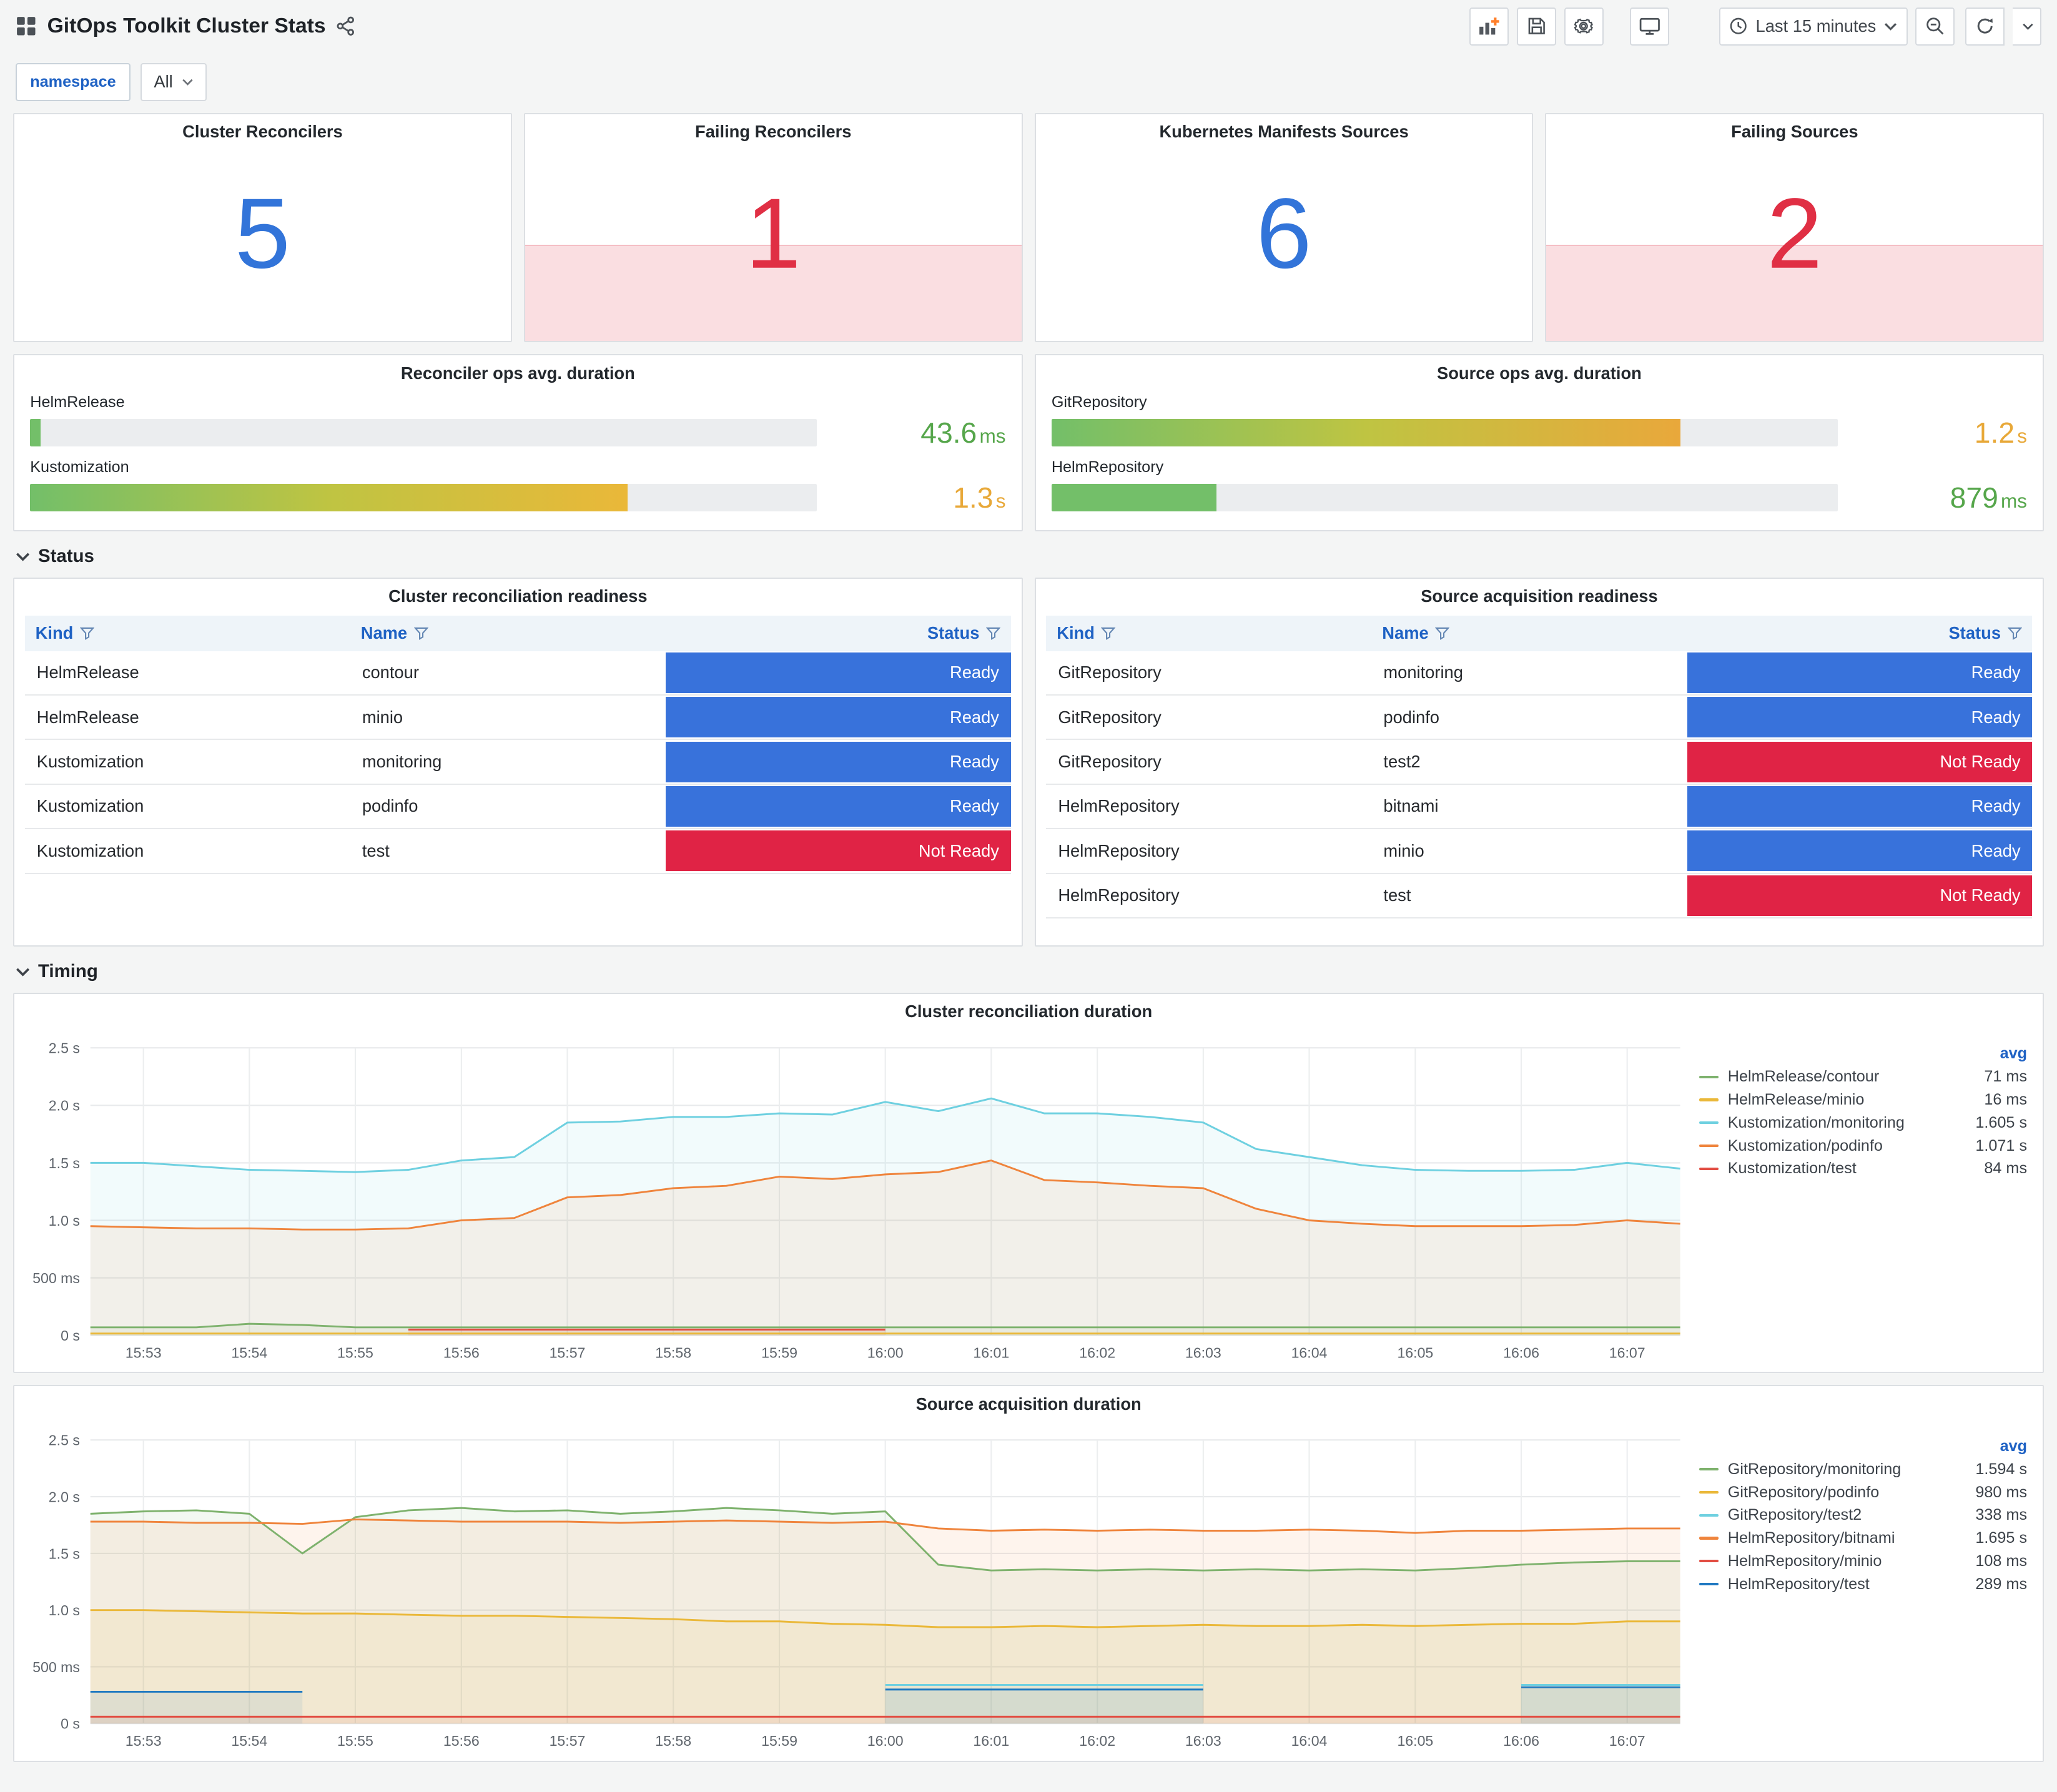 The width and height of the screenshot is (2057, 1792). What do you see at coordinates (885, 1741) in the screenshot?
I see `svg-text: 16:00` at bounding box center [885, 1741].